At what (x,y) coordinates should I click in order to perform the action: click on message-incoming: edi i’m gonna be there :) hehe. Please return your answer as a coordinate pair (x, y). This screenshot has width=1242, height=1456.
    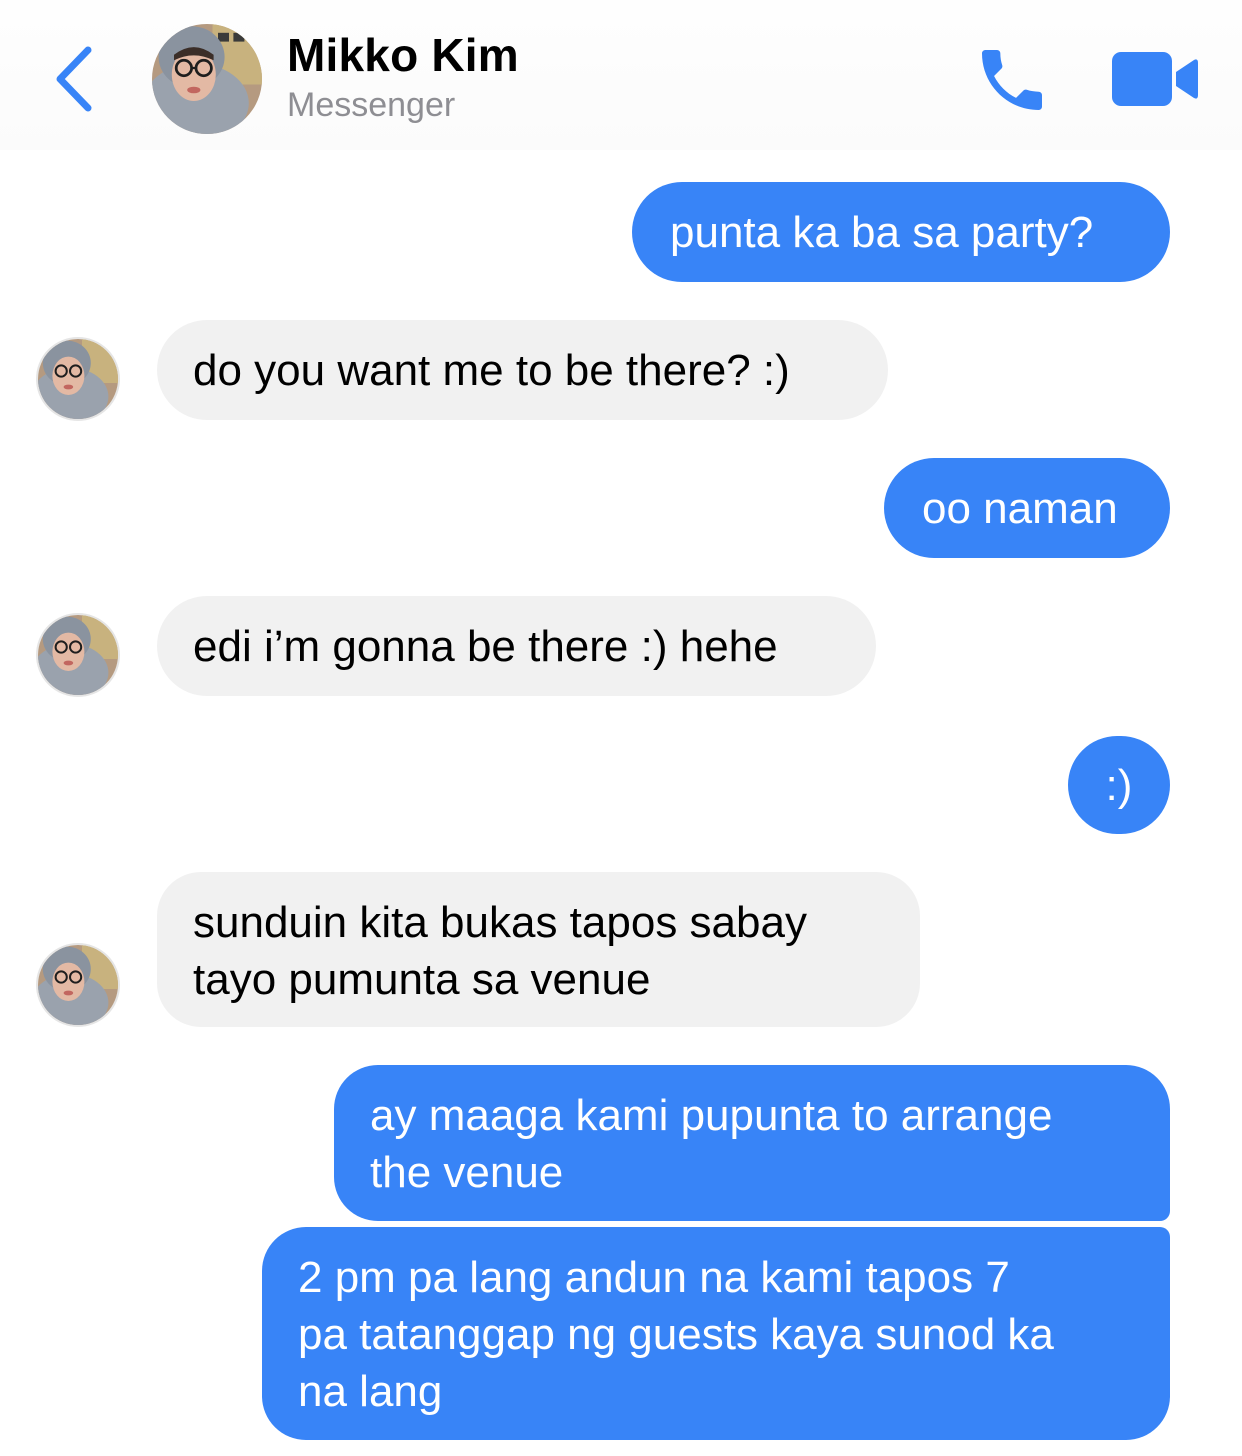
    Looking at the image, I should click on (516, 646).